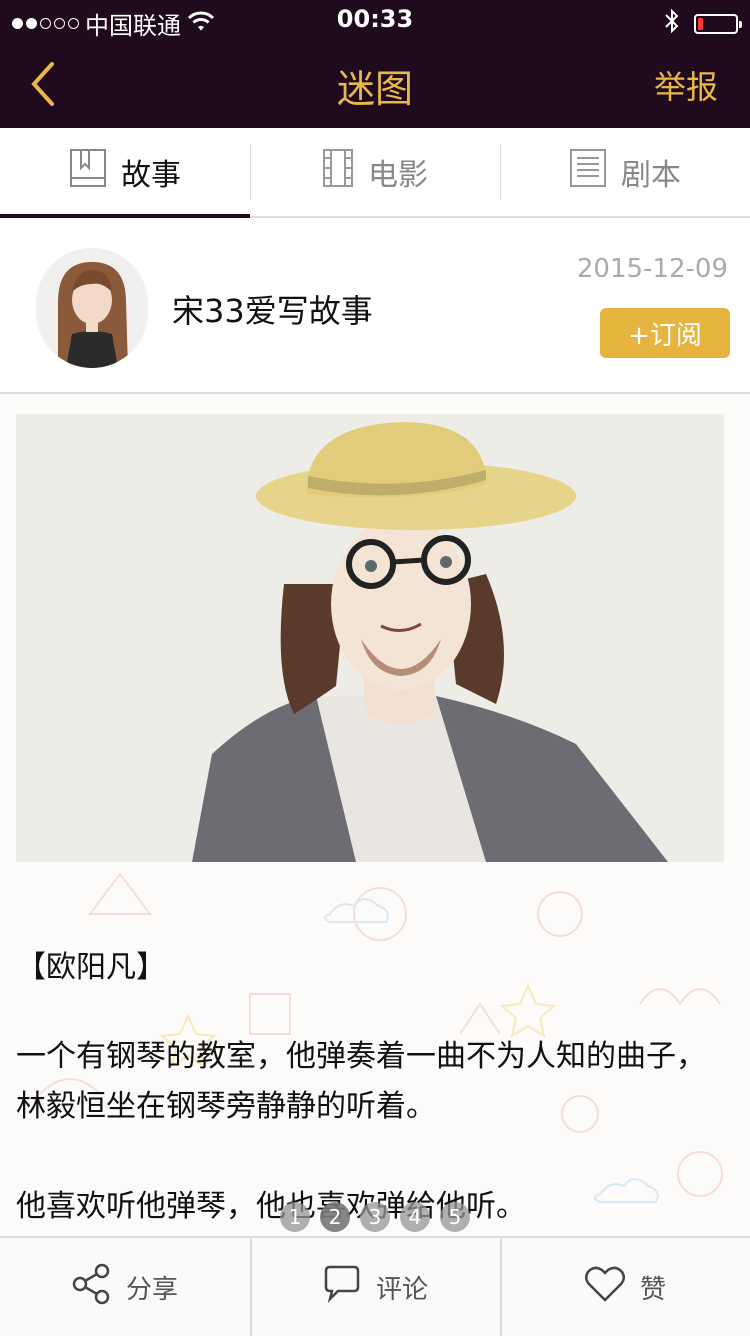 This screenshot has height=1336, width=750. What do you see at coordinates (92, 1287) in the screenshot?
I see `share-icon` at bounding box center [92, 1287].